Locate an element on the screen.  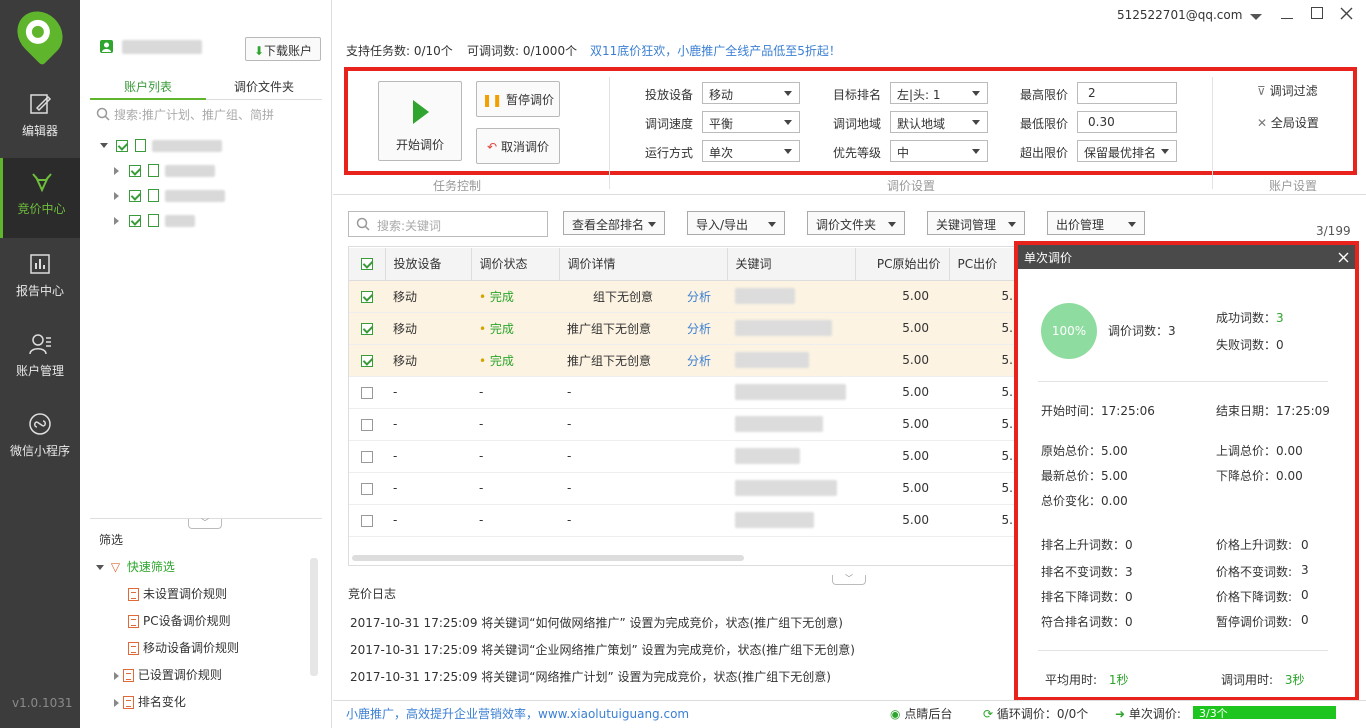
keyword-search-input: 搜索:关键词 is located at coordinates (448, 224).